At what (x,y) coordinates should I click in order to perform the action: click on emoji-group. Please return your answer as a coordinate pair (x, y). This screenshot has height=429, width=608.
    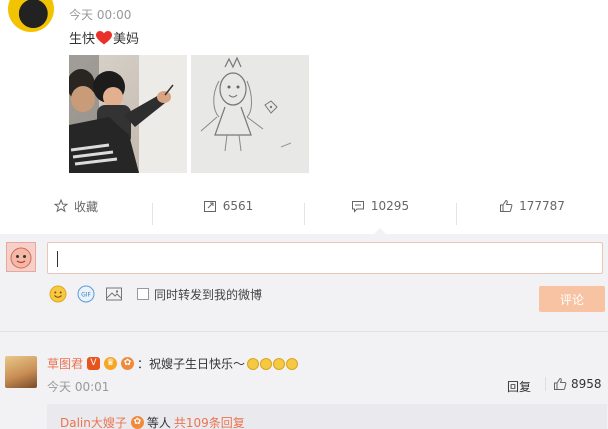
    Looking at the image, I should click on (273, 363).